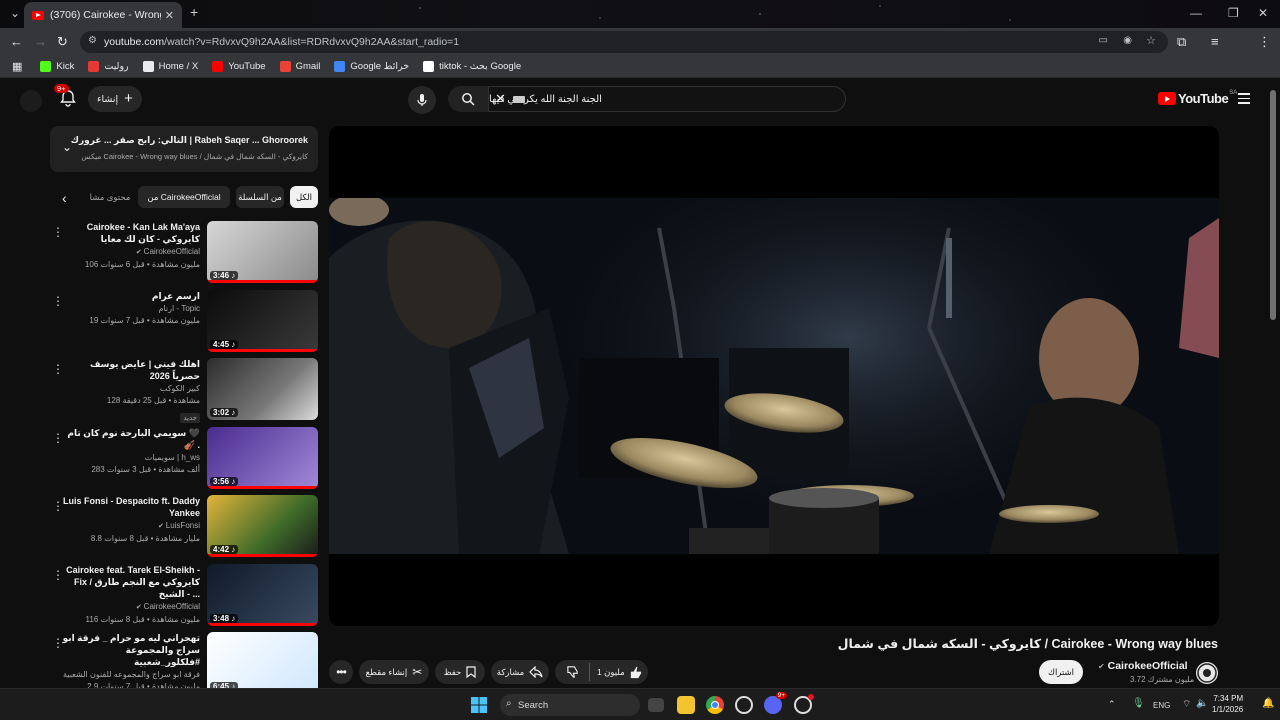 This screenshot has height=720, width=1280. Describe the element at coordinates (40, 41) in the screenshot. I see `forward-arrow-icon: →` at that location.